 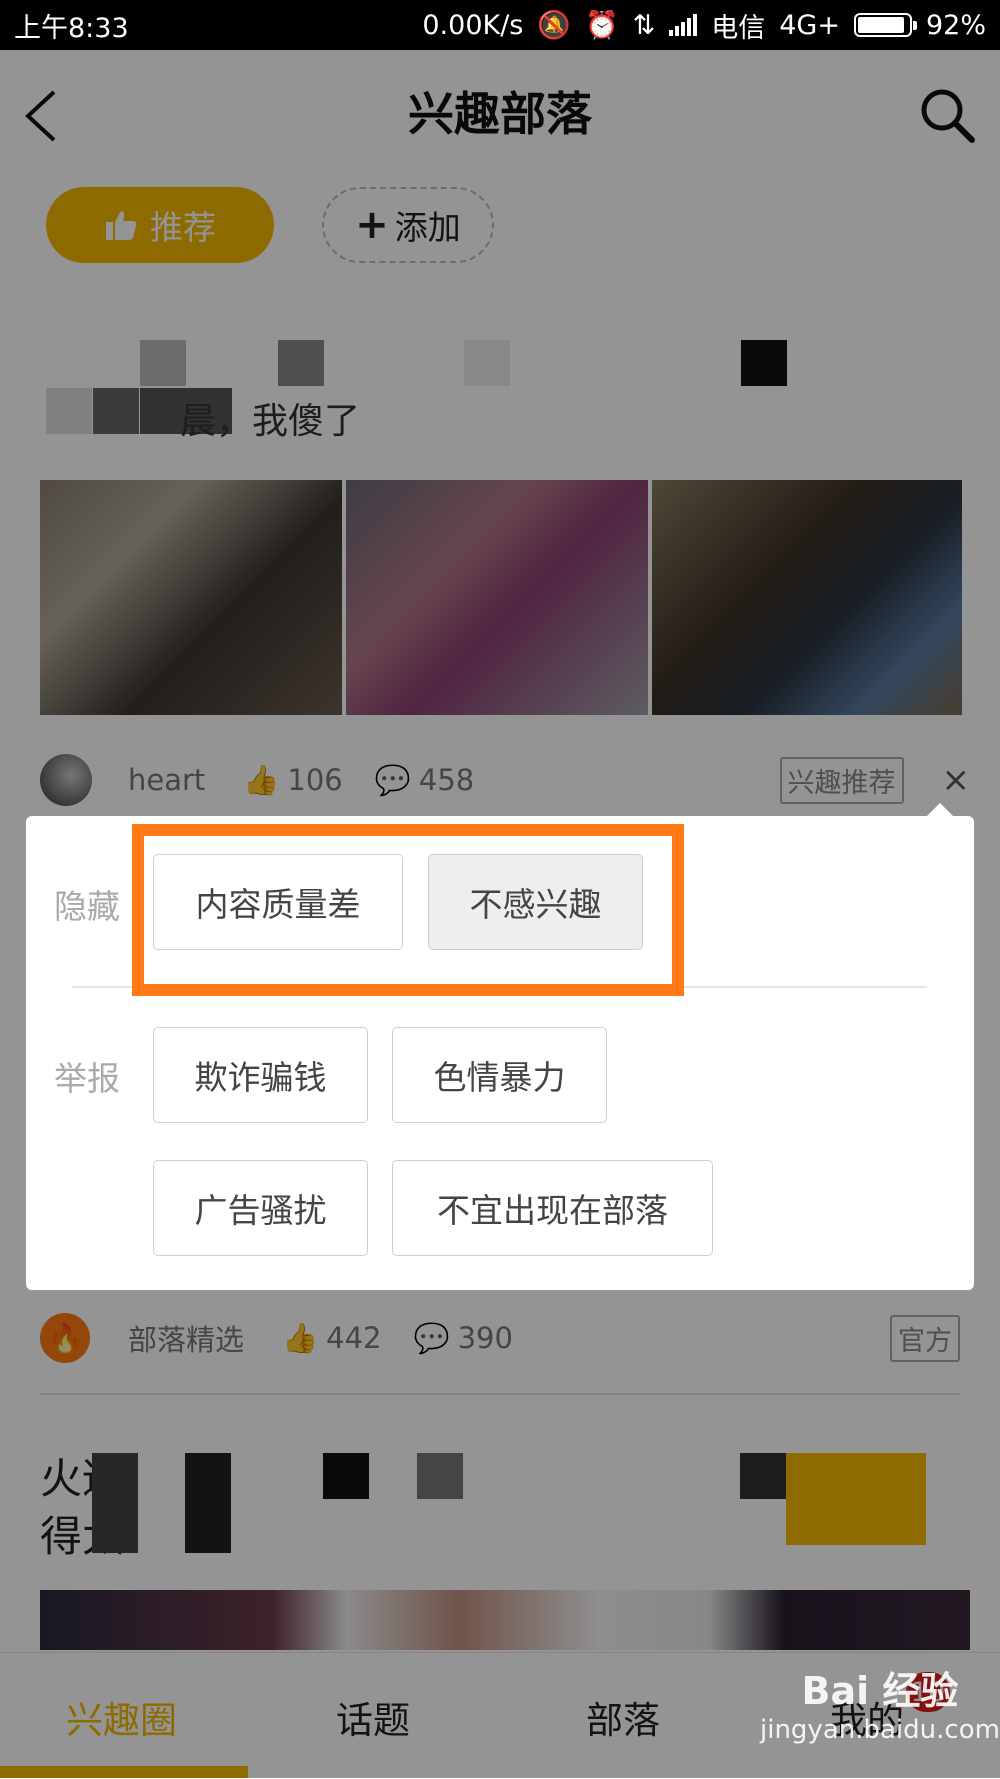 I want to click on ad-spam-button: 广告骚扰, so click(x=260, y=1208).